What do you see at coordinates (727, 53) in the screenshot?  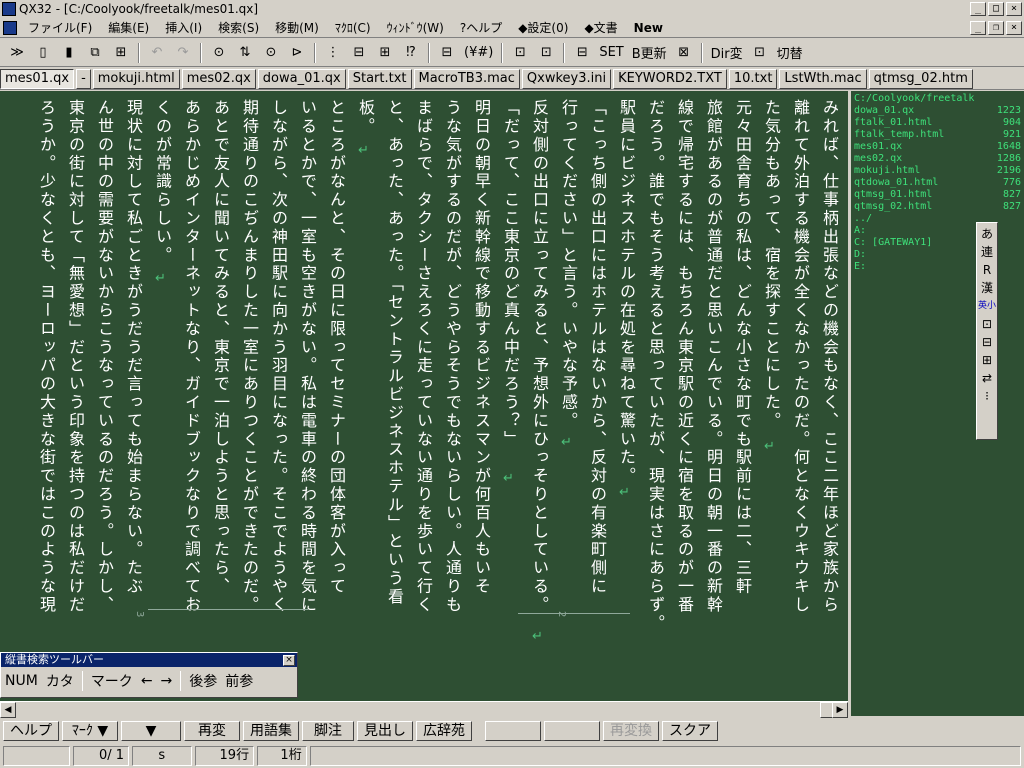 I see `dir-change-button: Dir変` at bounding box center [727, 53].